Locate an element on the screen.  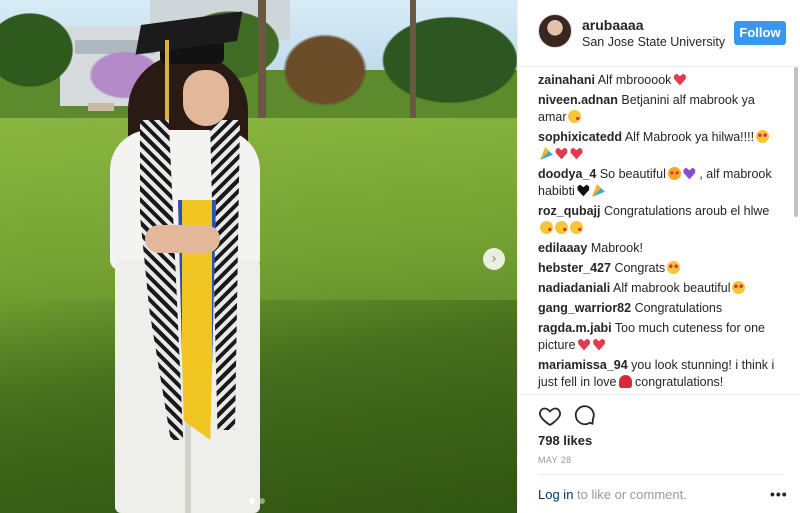
avatar is located at coordinates (555, 31).